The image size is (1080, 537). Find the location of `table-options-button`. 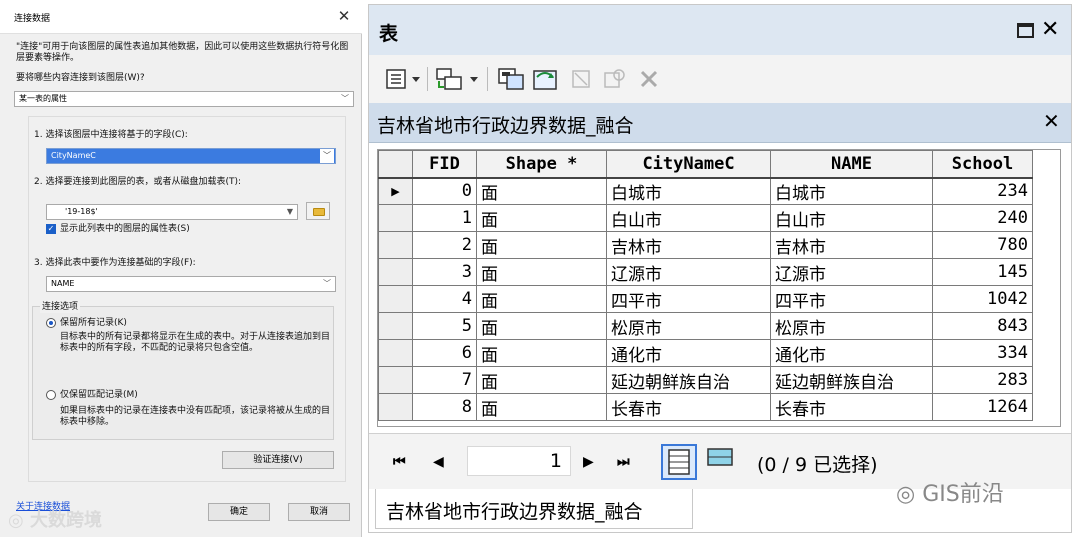

table-options-button is located at coordinates (404, 79).